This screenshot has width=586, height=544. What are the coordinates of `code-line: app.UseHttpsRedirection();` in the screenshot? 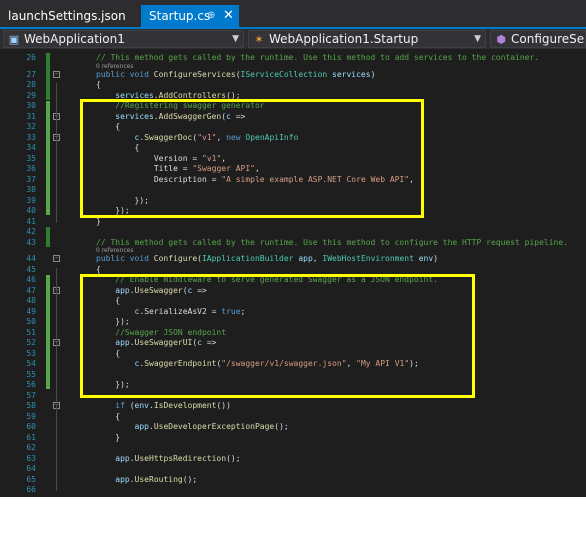 It's located at (177, 458).